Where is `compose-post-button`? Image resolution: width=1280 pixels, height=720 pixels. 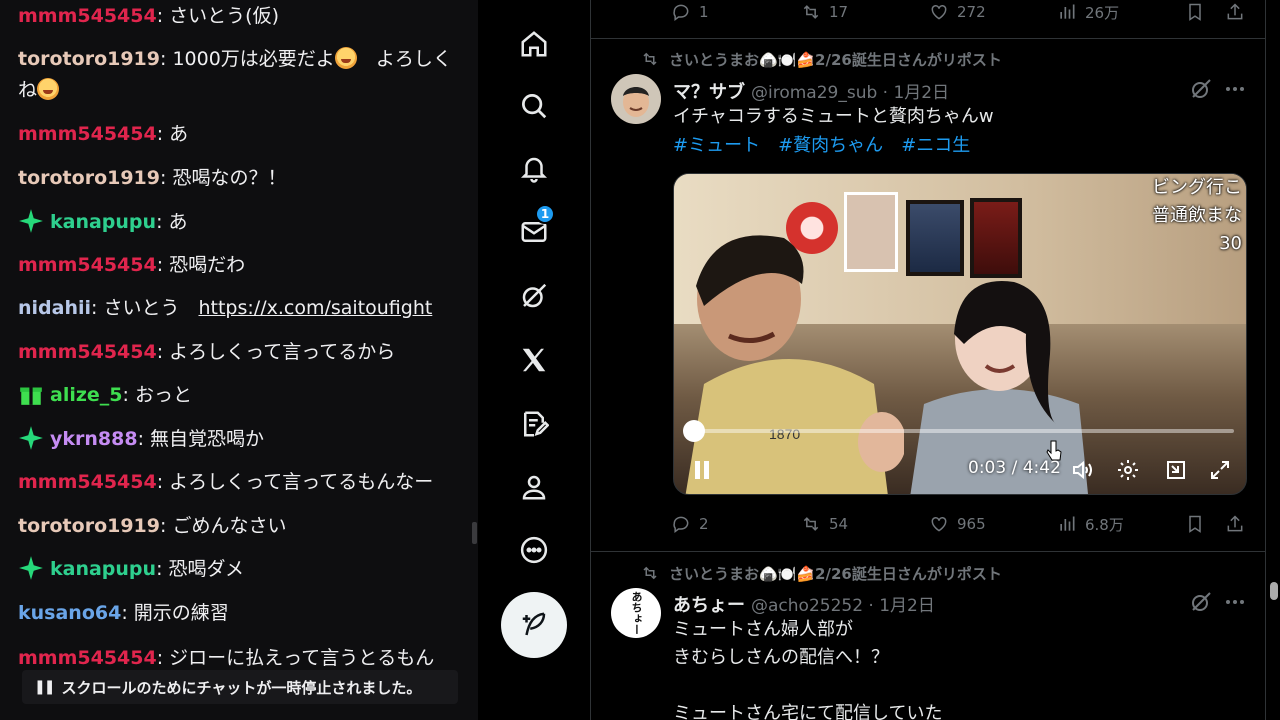
compose-post-button is located at coordinates (534, 625).